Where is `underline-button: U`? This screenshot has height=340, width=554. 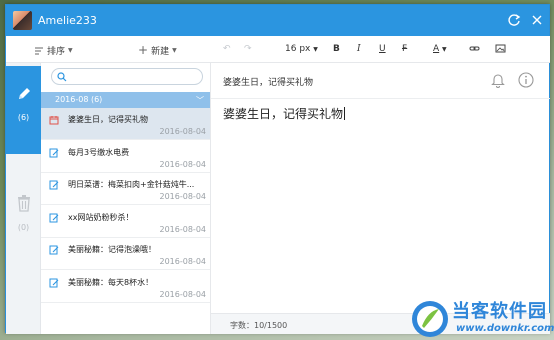 underline-button: U is located at coordinates (382, 49).